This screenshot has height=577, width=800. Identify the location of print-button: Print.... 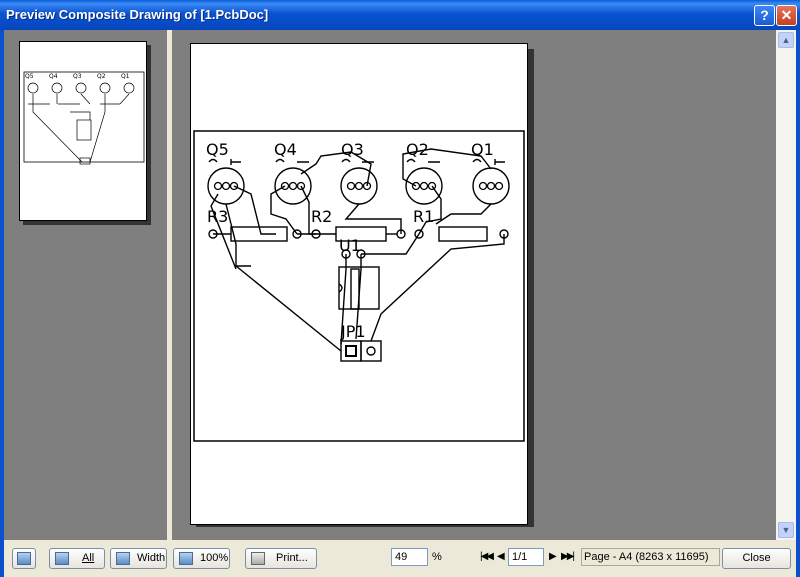
(281, 558).